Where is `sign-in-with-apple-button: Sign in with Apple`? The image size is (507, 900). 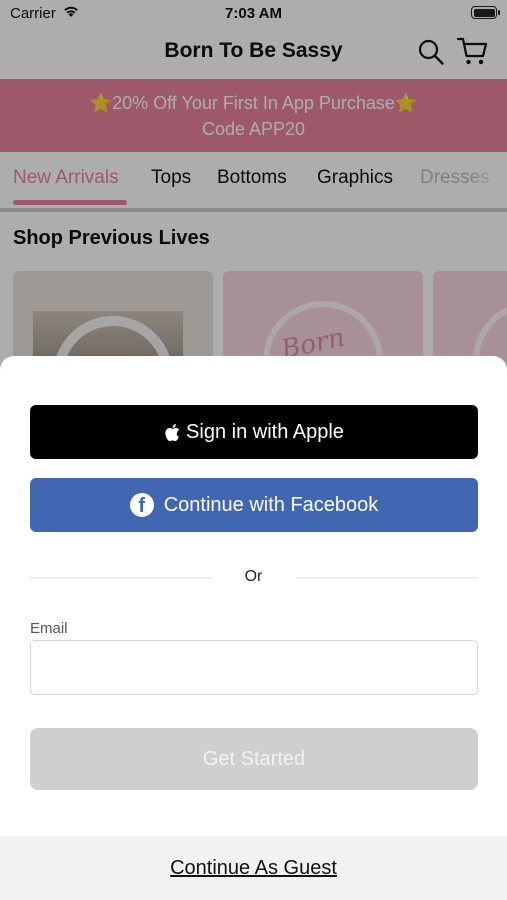 sign-in-with-apple-button: Sign in with Apple is located at coordinates (254, 432).